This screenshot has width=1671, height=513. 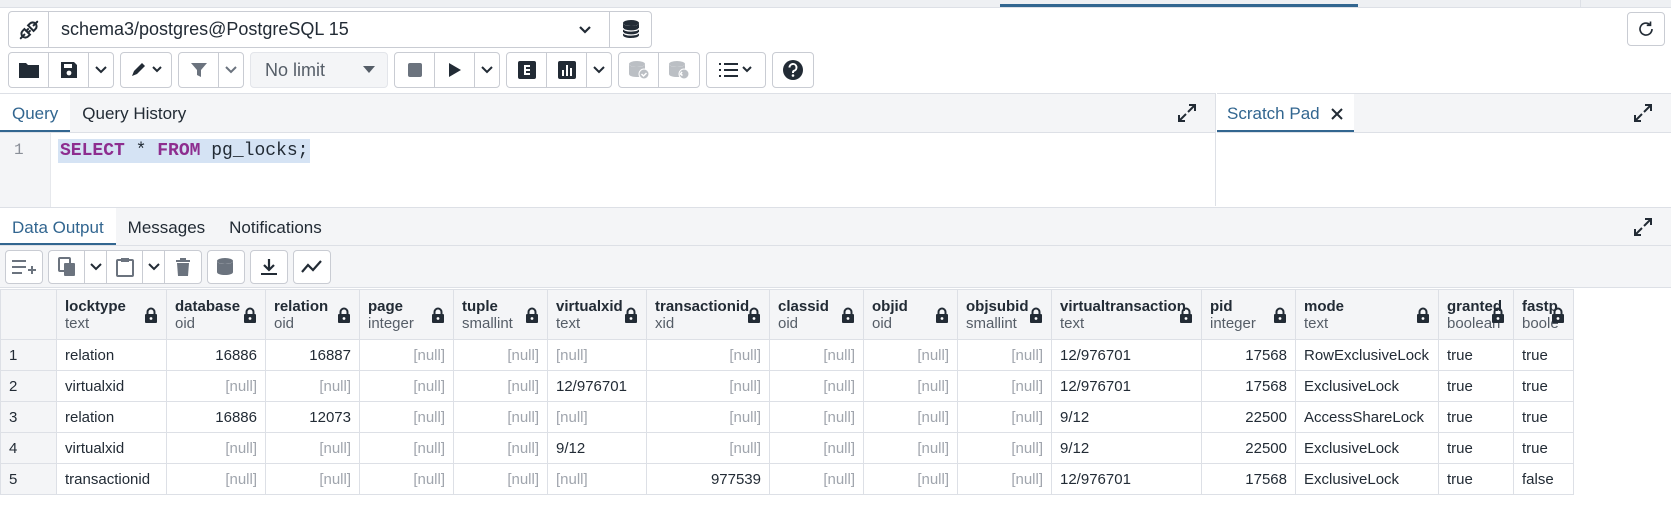 I want to click on new-connection-icon, so click(x=630, y=29).